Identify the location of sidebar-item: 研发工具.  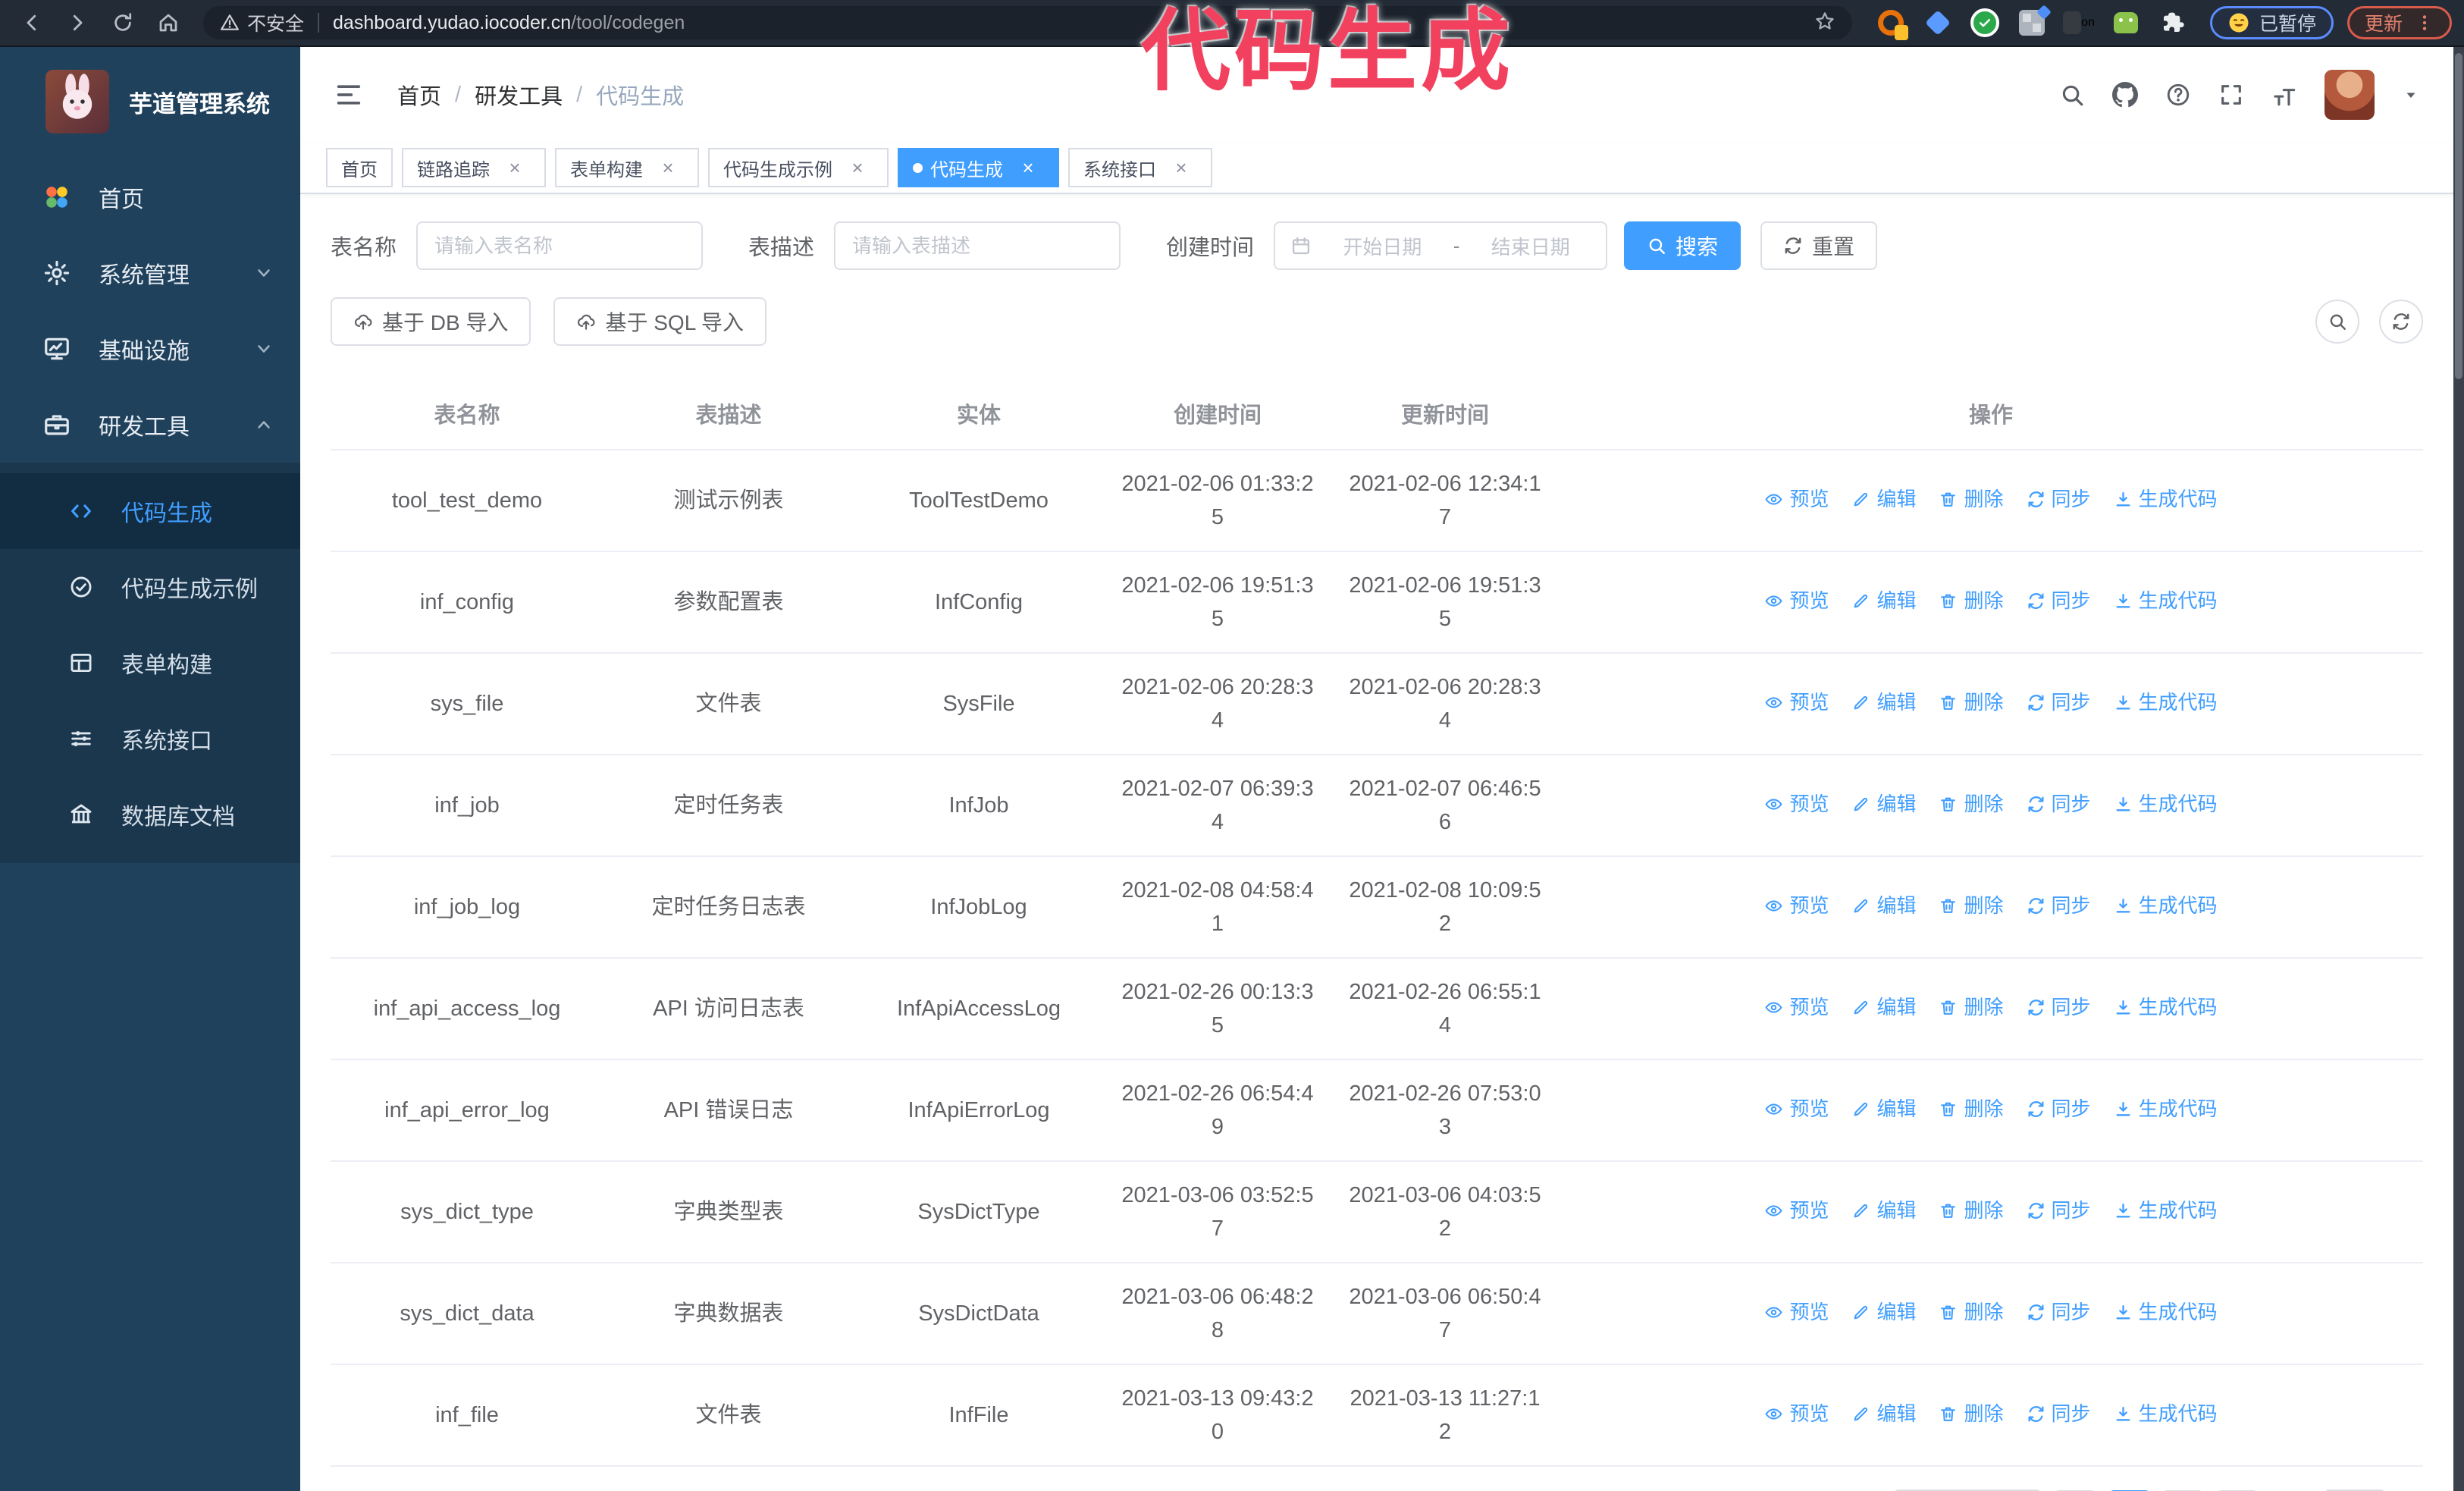
(150, 425).